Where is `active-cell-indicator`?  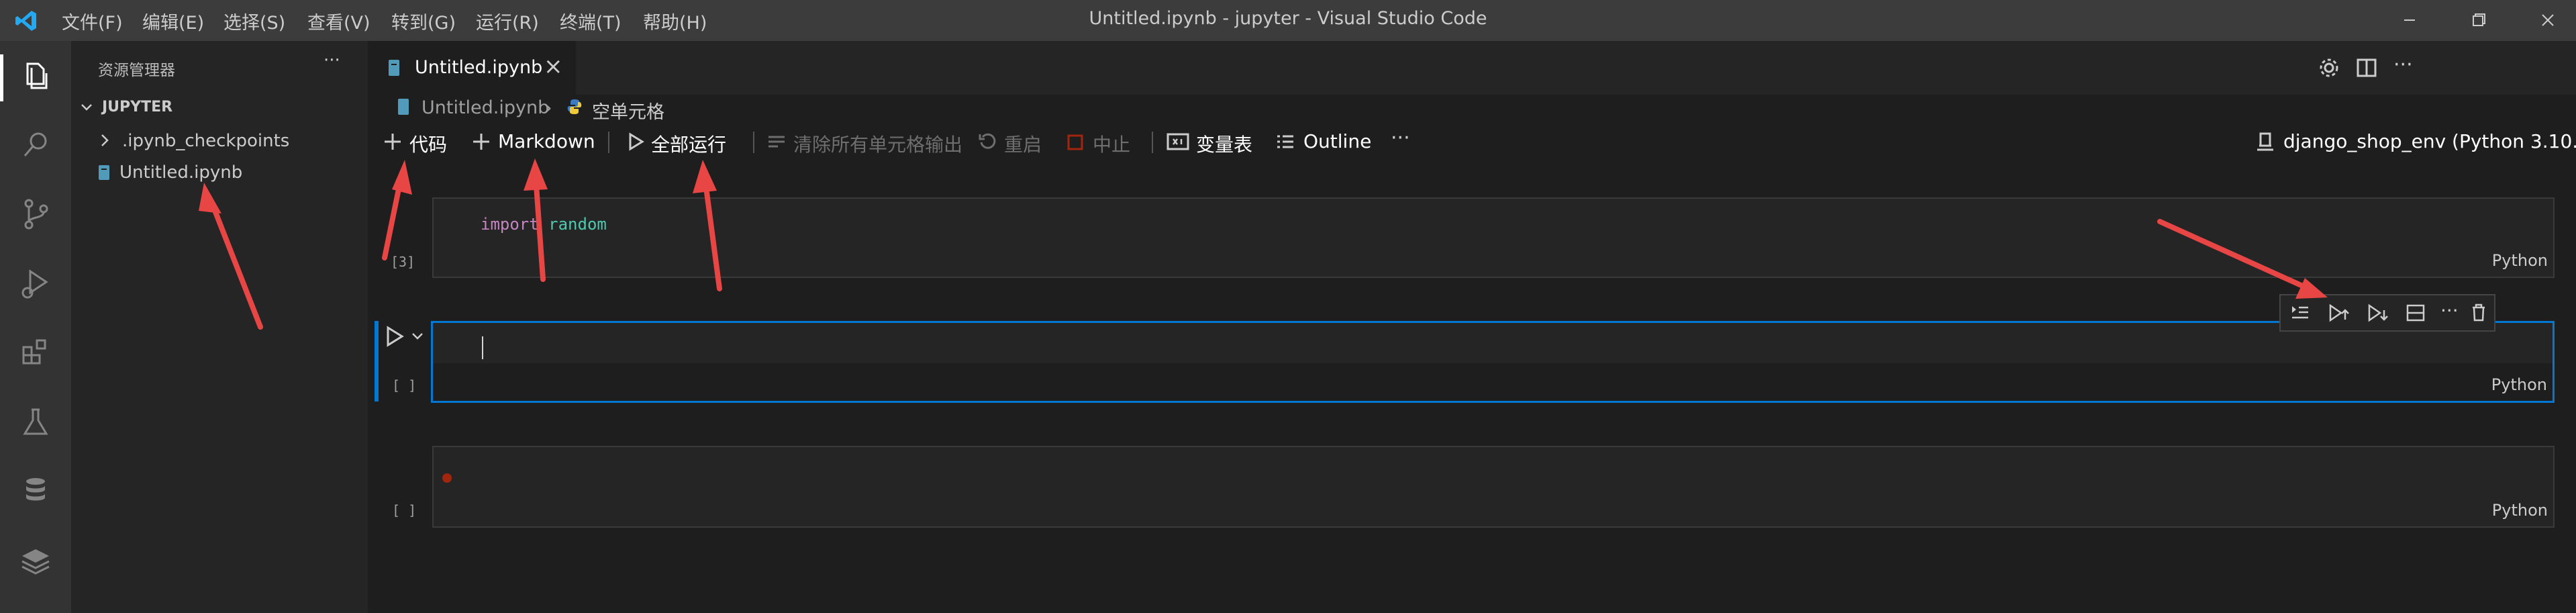
active-cell-indicator is located at coordinates (377, 361).